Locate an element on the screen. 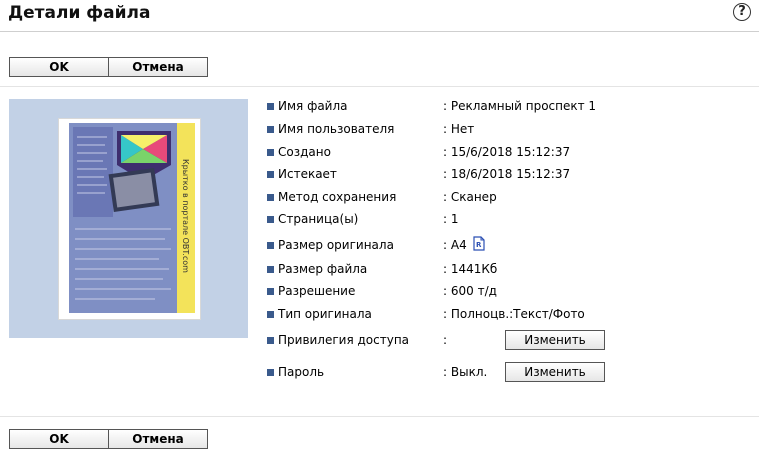  detail-row-access-privilege: Привилегия доступа : is located at coordinates (357, 340).